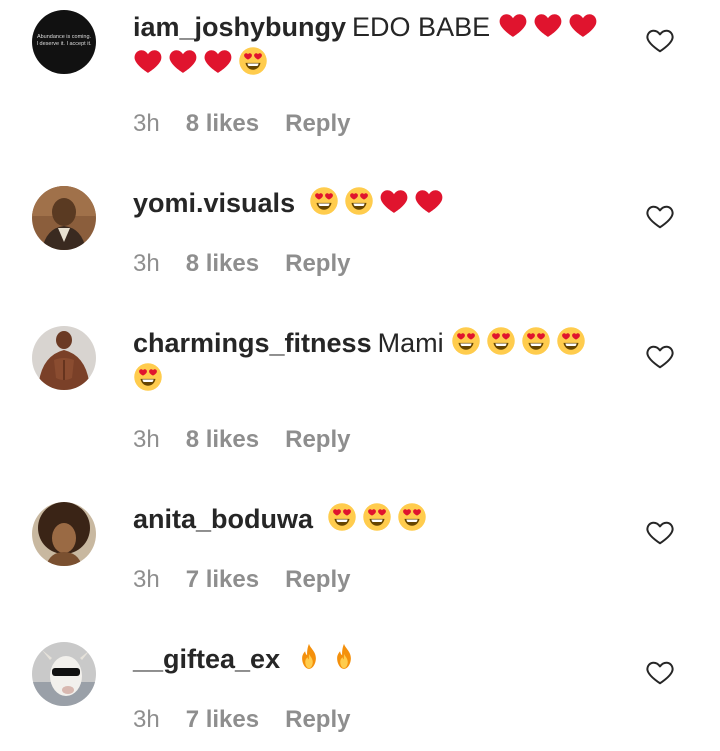 This screenshot has width=720, height=751. Describe the element at coordinates (223, 519) in the screenshot. I see `comment-username: anita_boduwa` at that location.